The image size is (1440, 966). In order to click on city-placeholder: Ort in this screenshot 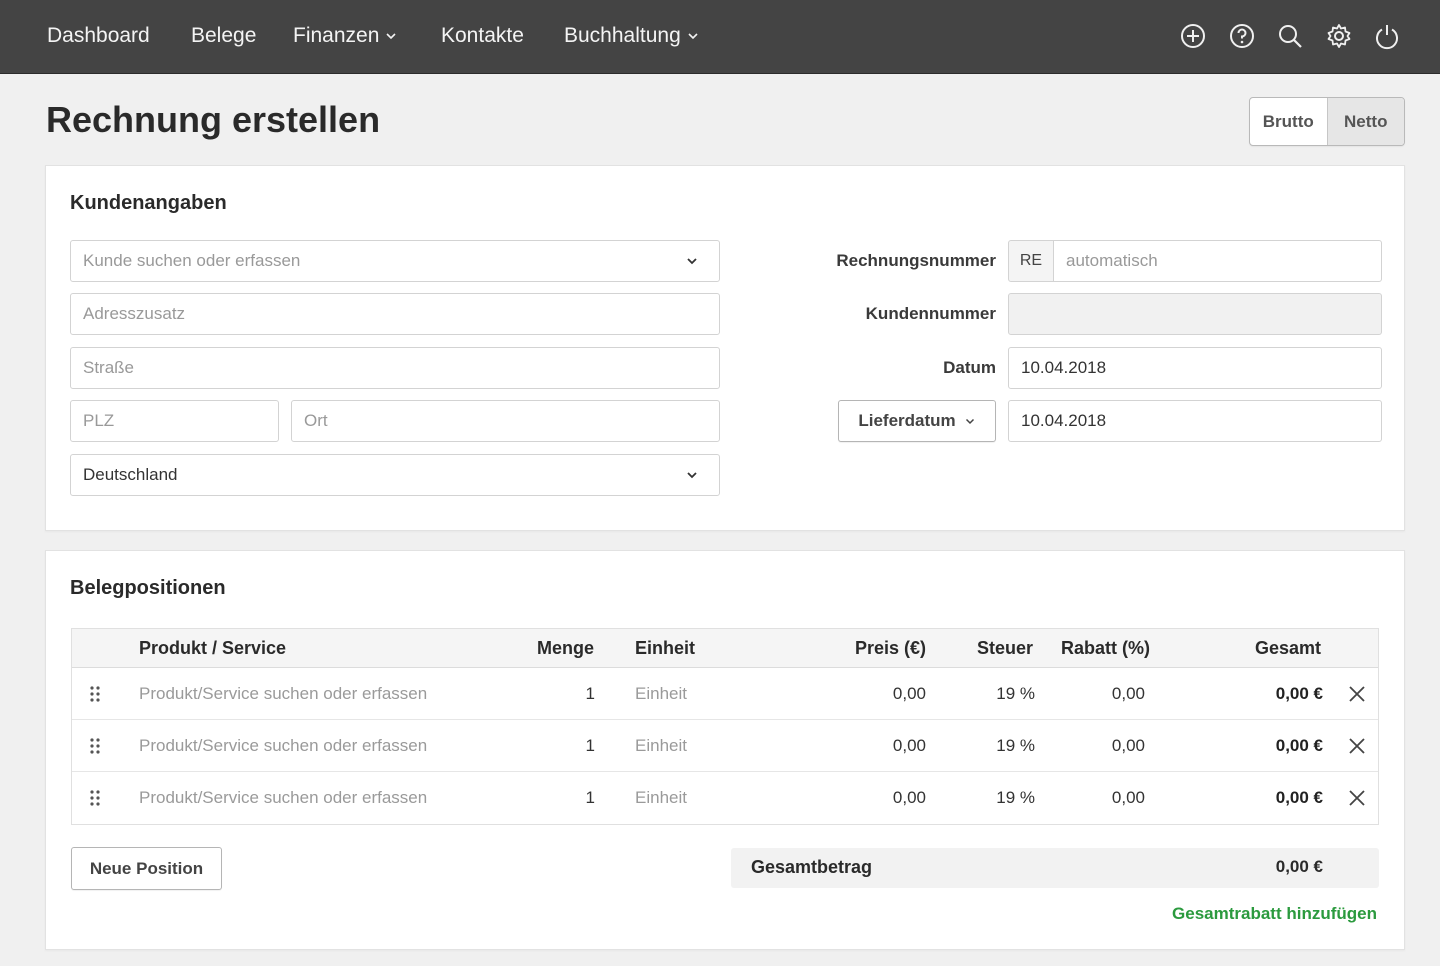, I will do `click(316, 420)`.